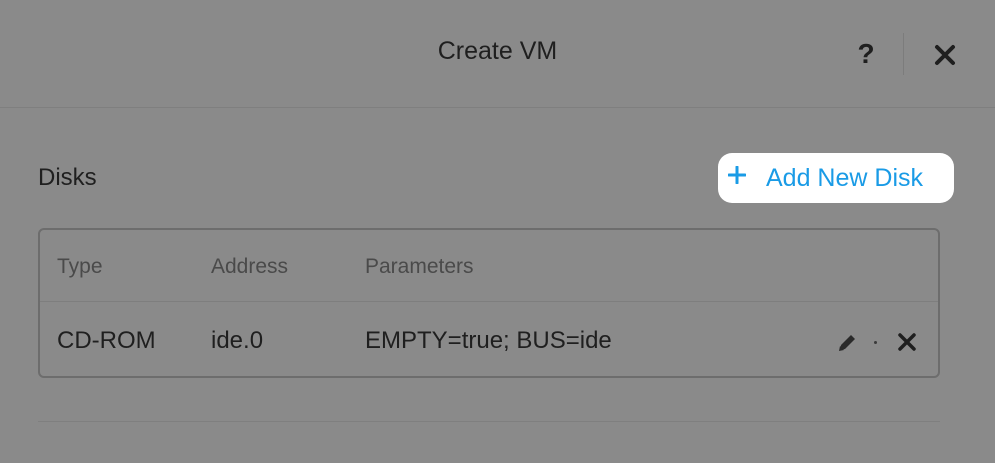  I want to click on close-icon, so click(945, 55).